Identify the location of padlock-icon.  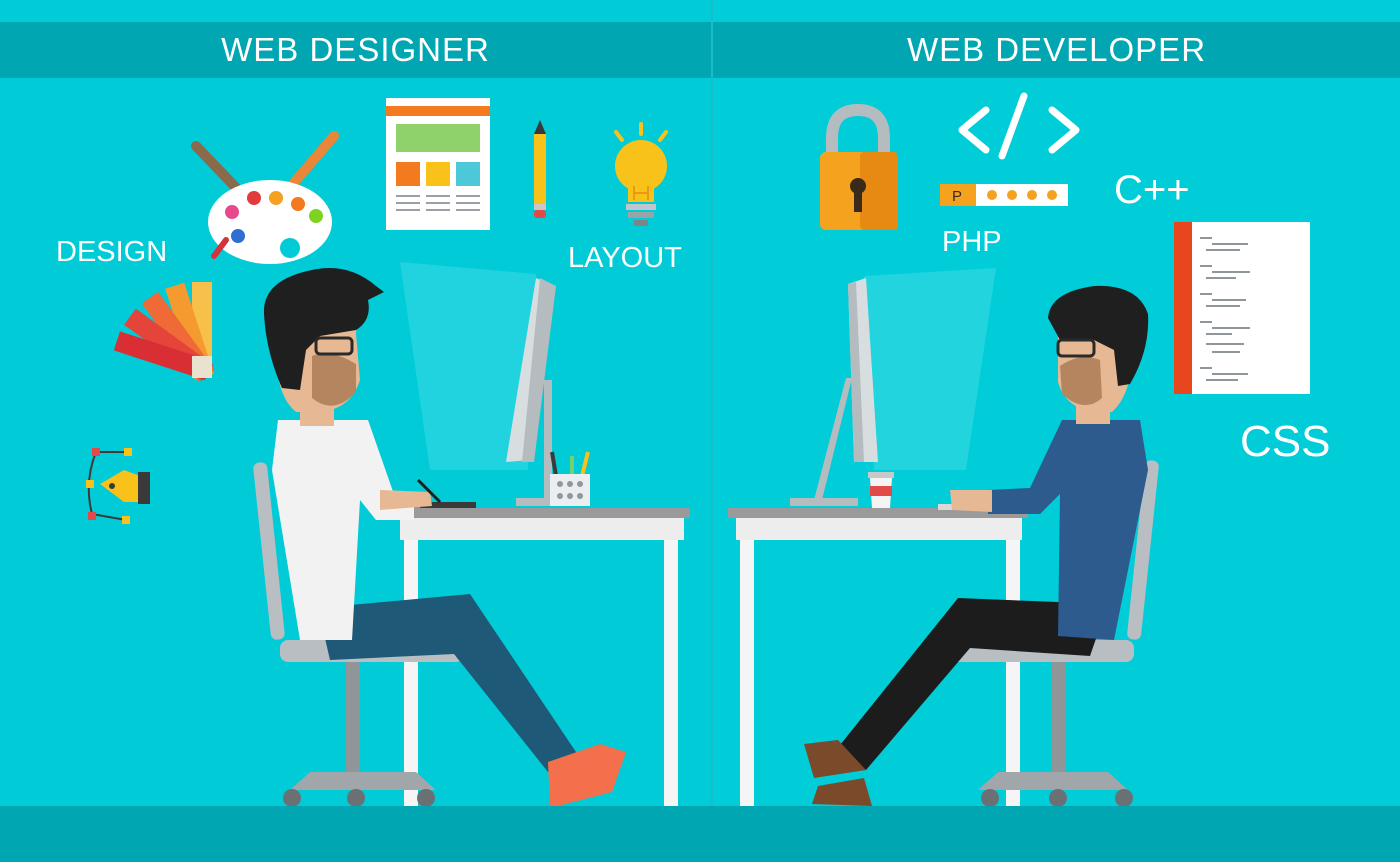
(859, 166).